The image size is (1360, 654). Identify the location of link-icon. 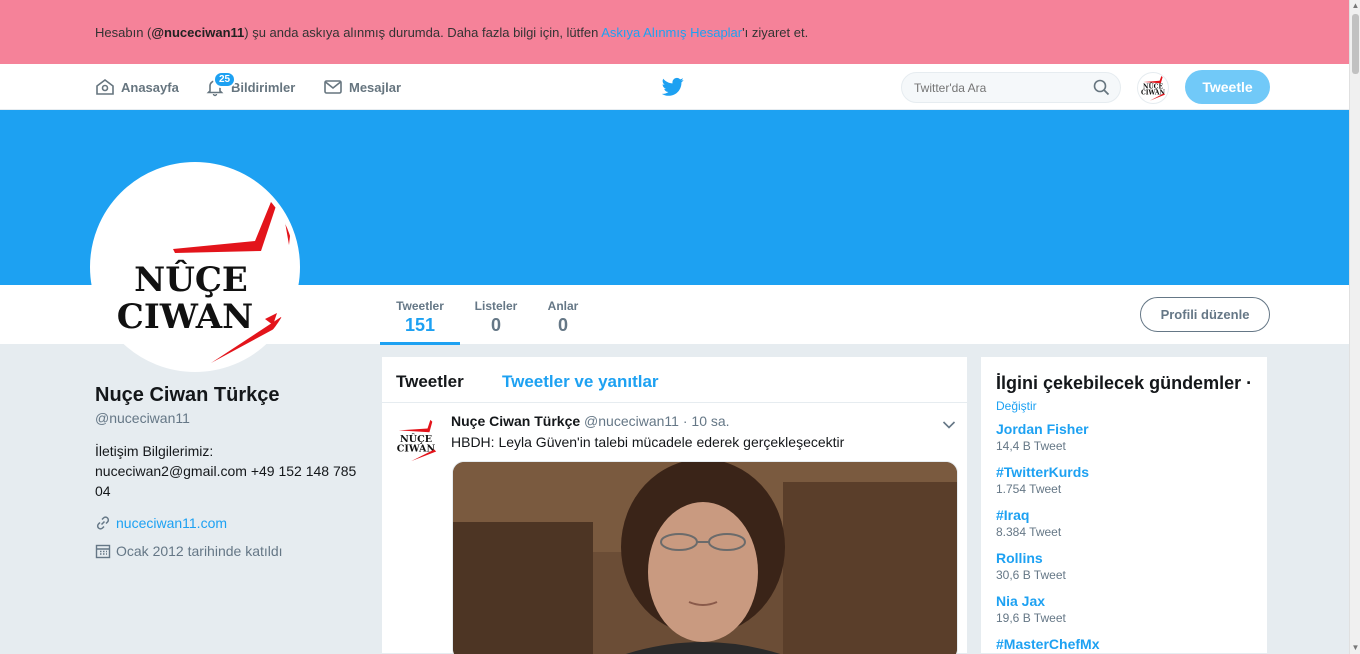
(103, 523).